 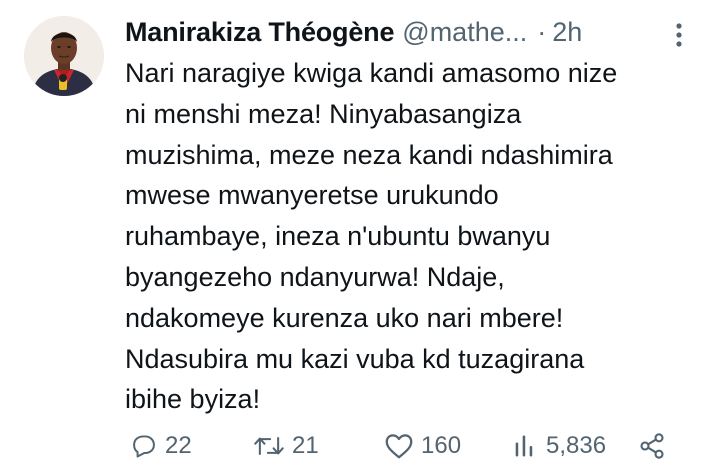 What do you see at coordinates (338, 236) in the screenshot?
I see `tweet-text-line: ruhambaye, ineza n'ubuntu bwanyu` at bounding box center [338, 236].